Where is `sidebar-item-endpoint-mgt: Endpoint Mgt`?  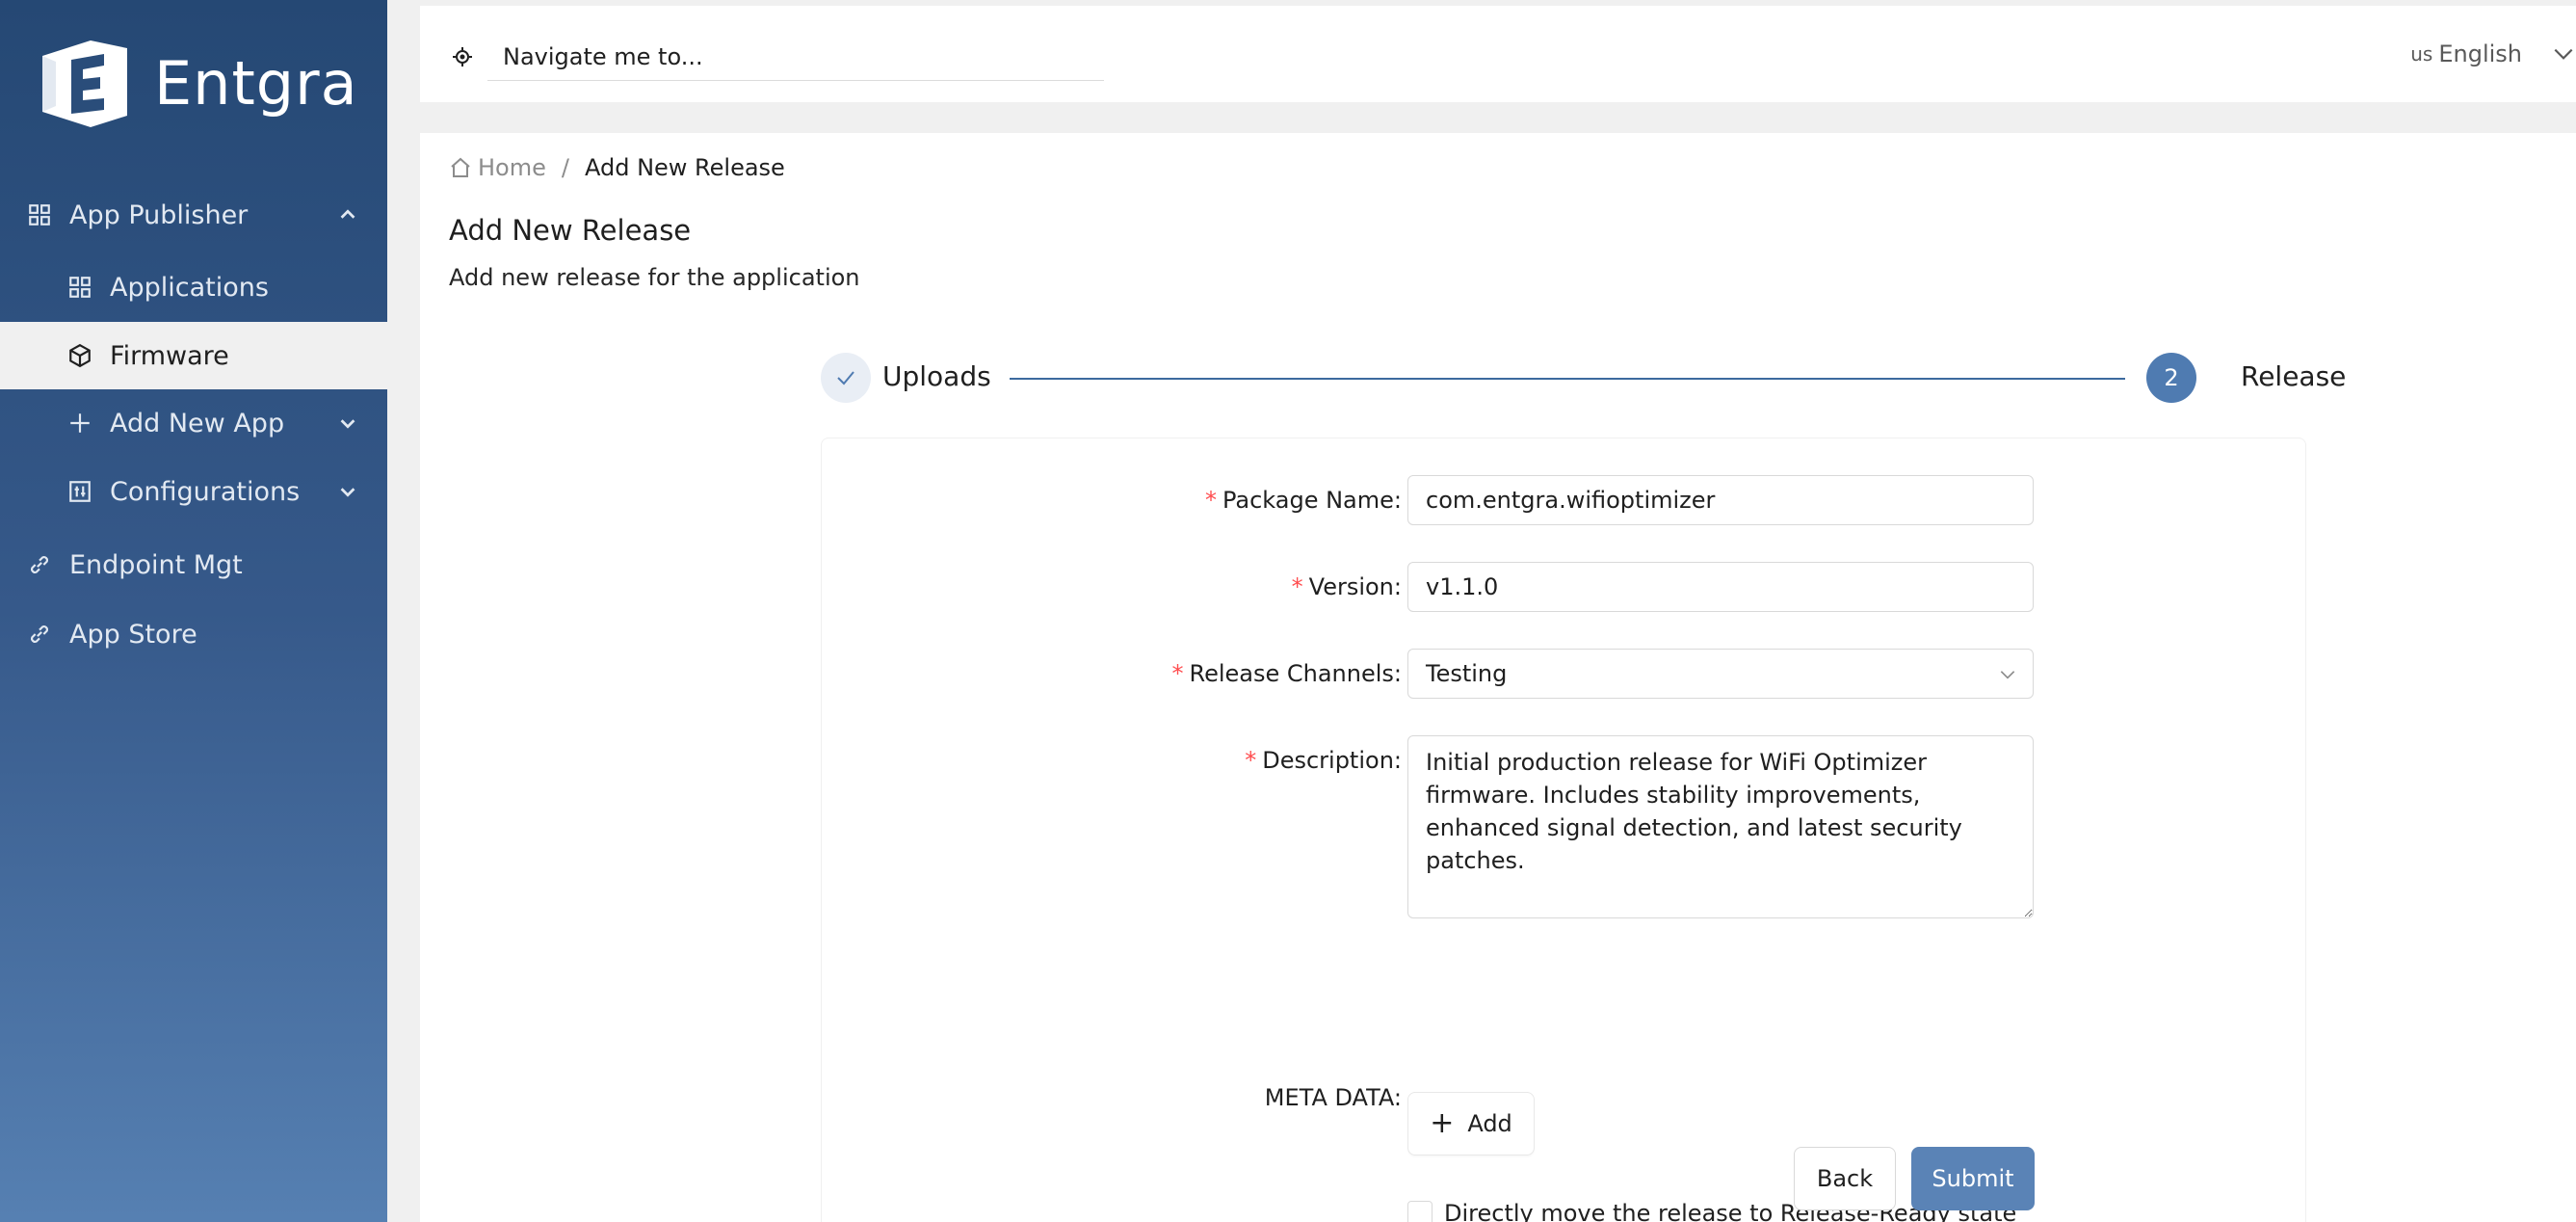 sidebar-item-endpoint-mgt: Endpoint Mgt is located at coordinates (194, 564).